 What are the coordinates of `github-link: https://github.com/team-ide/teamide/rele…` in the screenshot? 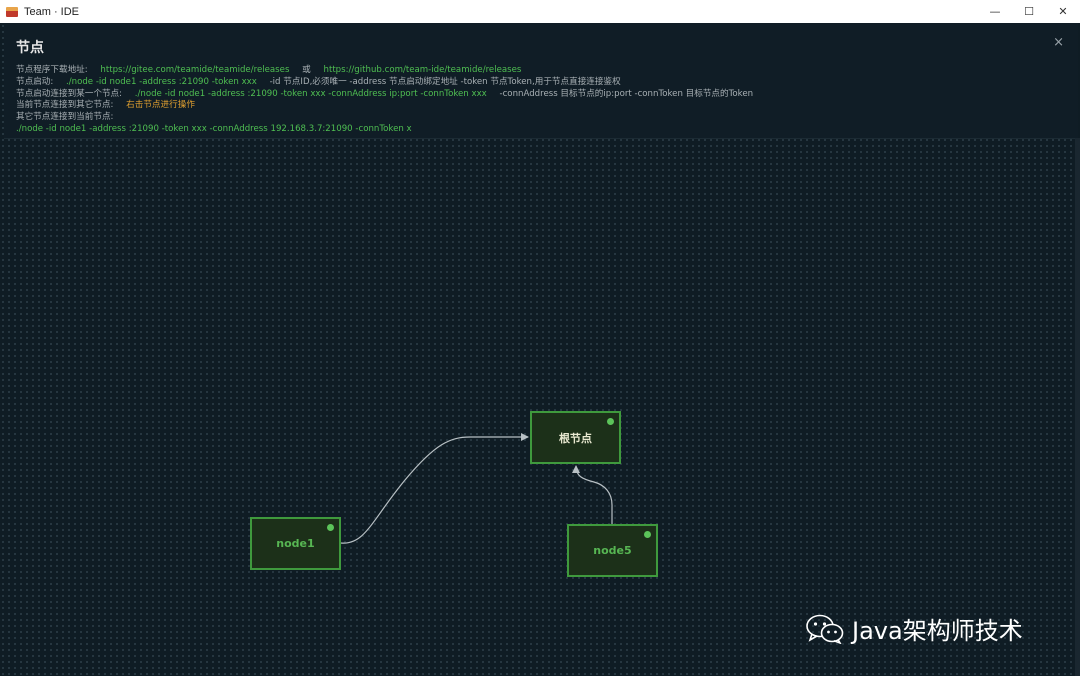 It's located at (423, 70).